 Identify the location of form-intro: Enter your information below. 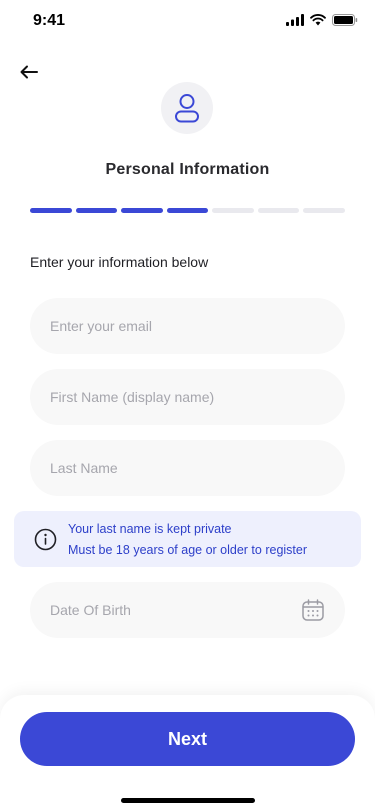
(119, 262).